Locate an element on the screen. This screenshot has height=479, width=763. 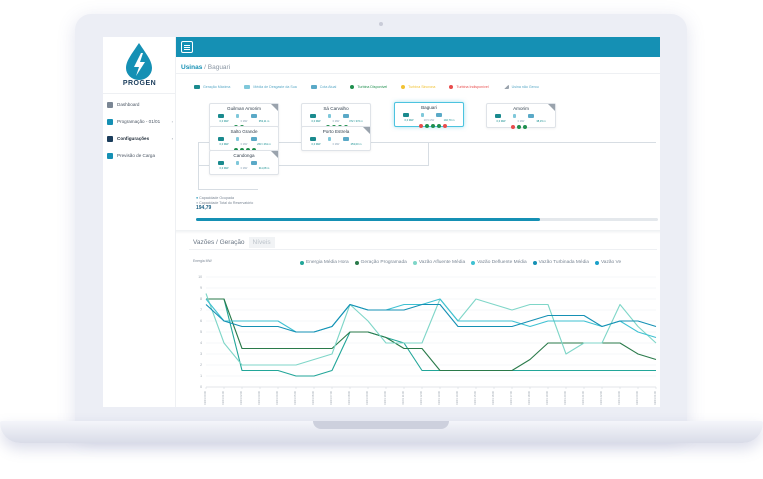
chart-legend-label: Vazão Defluente Média is located at coordinates (502, 262).